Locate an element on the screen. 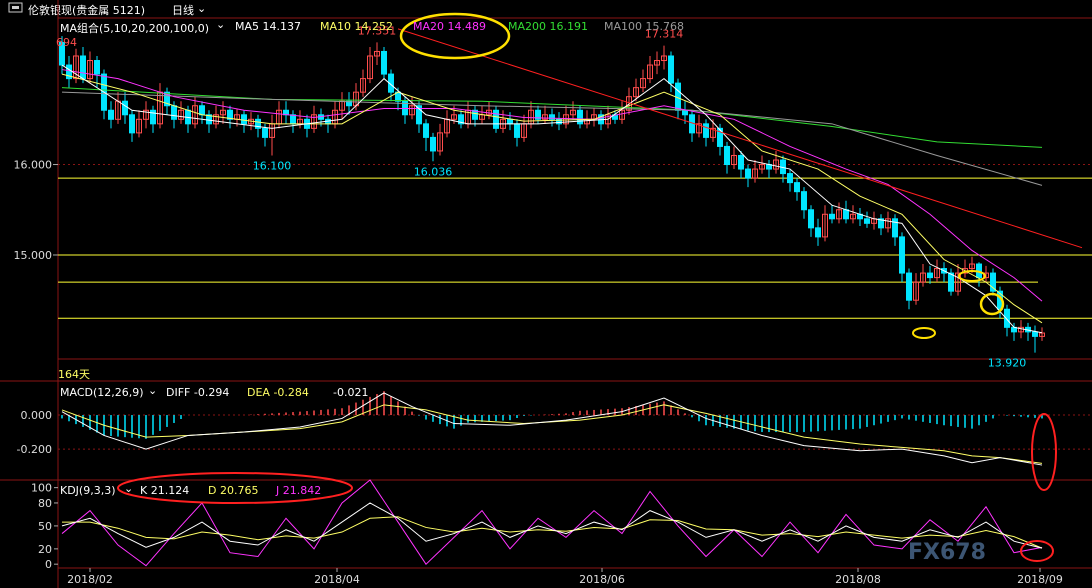 The width and height of the screenshot is (1092, 588). price-tick-label: 15.000 is located at coordinates (33, 255).